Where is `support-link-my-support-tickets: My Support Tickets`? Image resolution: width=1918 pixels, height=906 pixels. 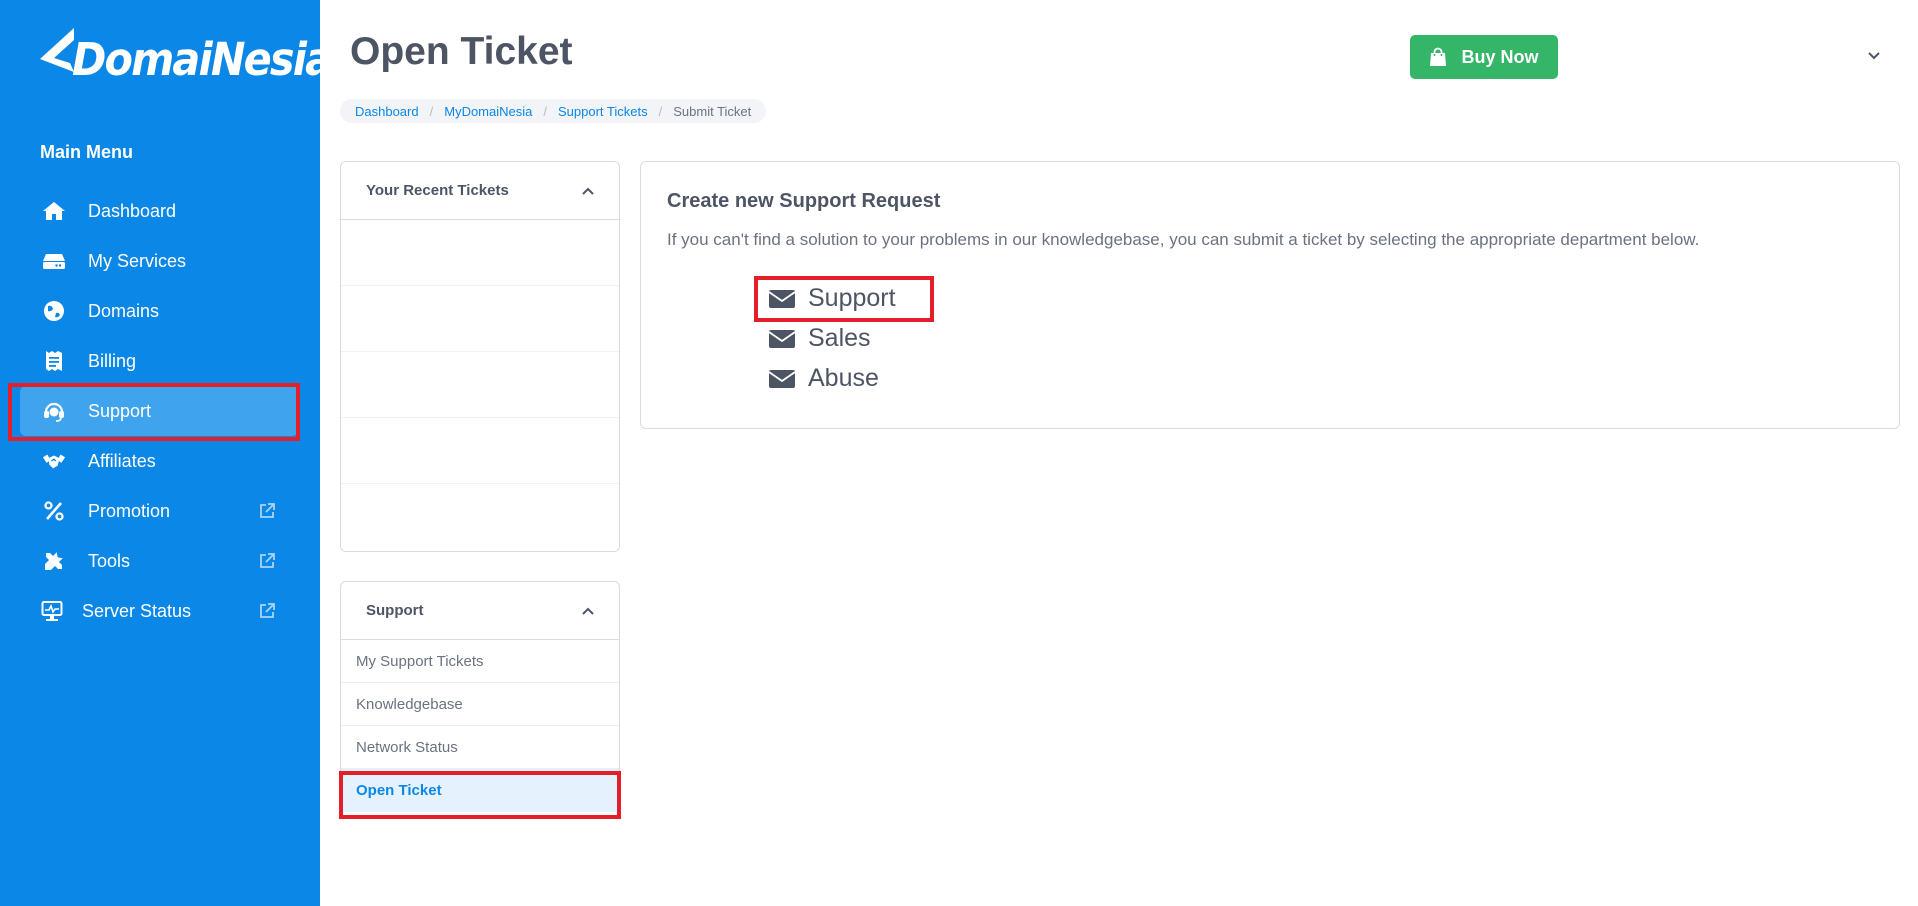 support-link-my-support-tickets: My Support Tickets is located at coordinates (480, 661).